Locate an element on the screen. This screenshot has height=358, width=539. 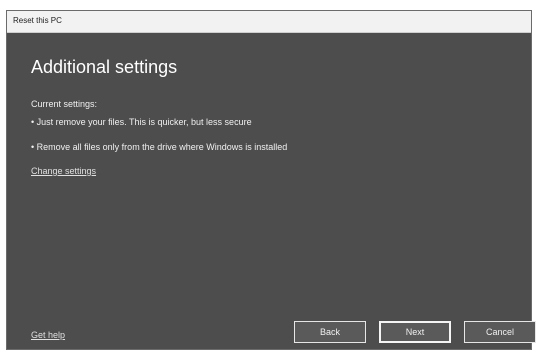
current-settings-label: Current settings: is located at coordinates (64, 104).